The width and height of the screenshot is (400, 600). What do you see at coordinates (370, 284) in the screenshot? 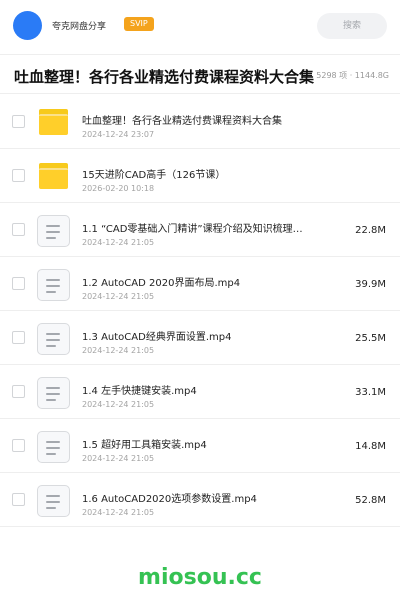
I see `item-size: 39.9M` at bounding box center [370, 284].